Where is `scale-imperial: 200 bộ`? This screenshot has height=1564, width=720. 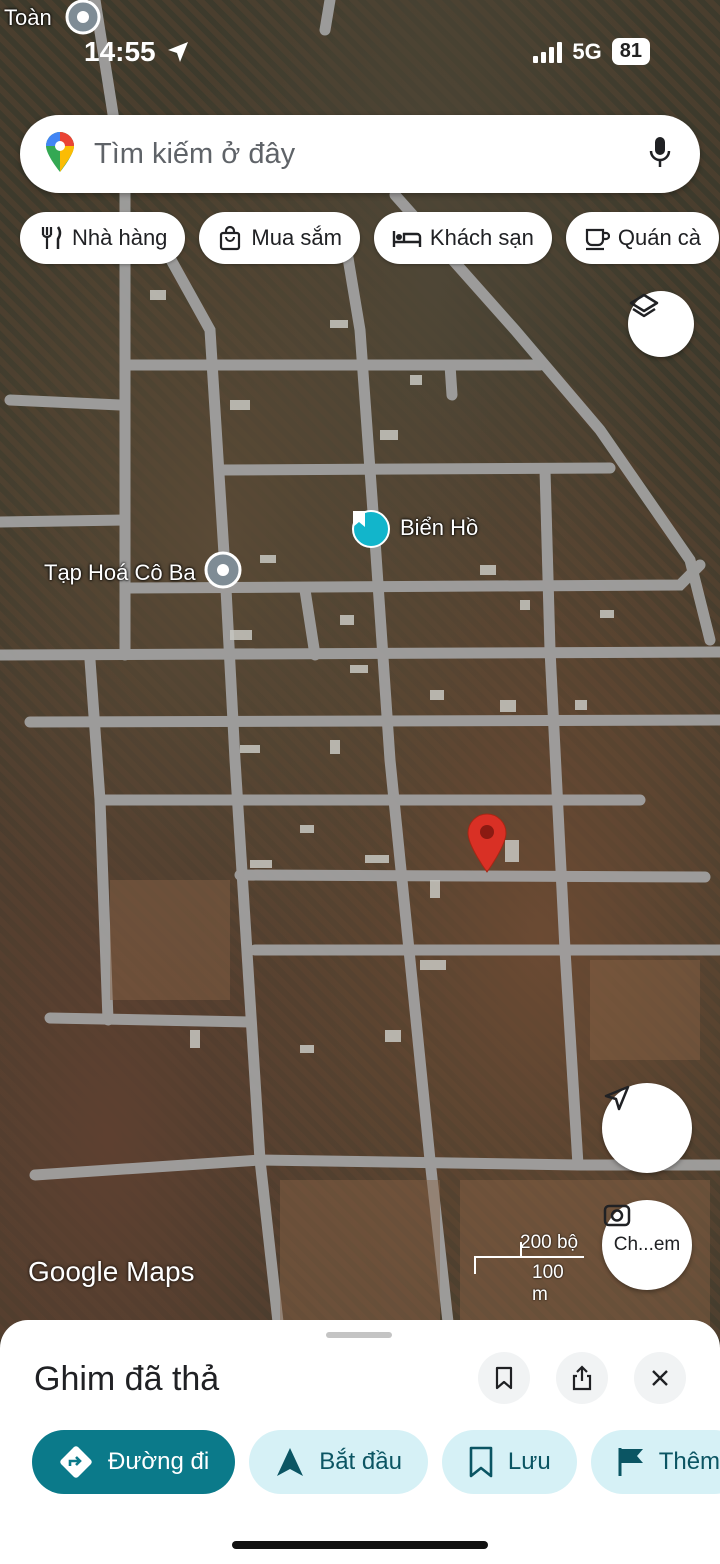 scale-imperial: 200 bộ is located at coordinates (549, 1242).